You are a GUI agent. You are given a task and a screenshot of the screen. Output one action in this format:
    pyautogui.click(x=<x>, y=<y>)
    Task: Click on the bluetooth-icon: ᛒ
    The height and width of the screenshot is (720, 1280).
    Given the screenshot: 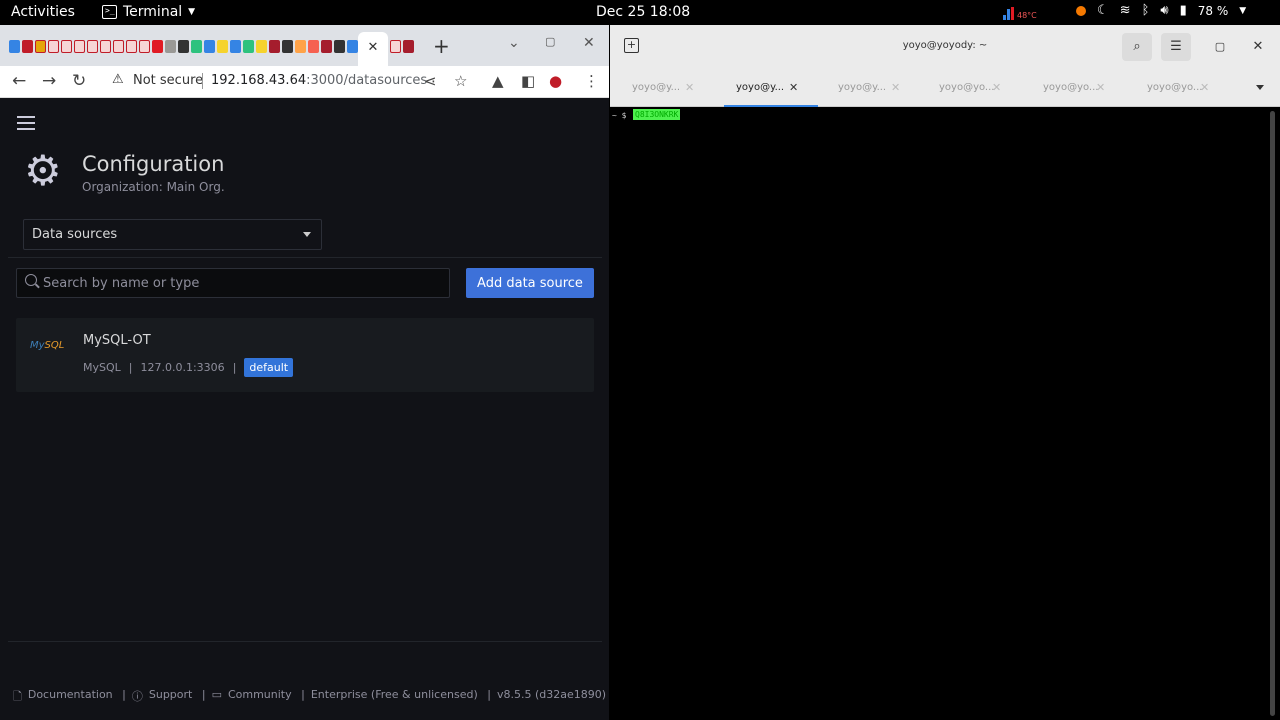 What is the action you would take?
    pyautogui.click(x=1145, y=10)
    